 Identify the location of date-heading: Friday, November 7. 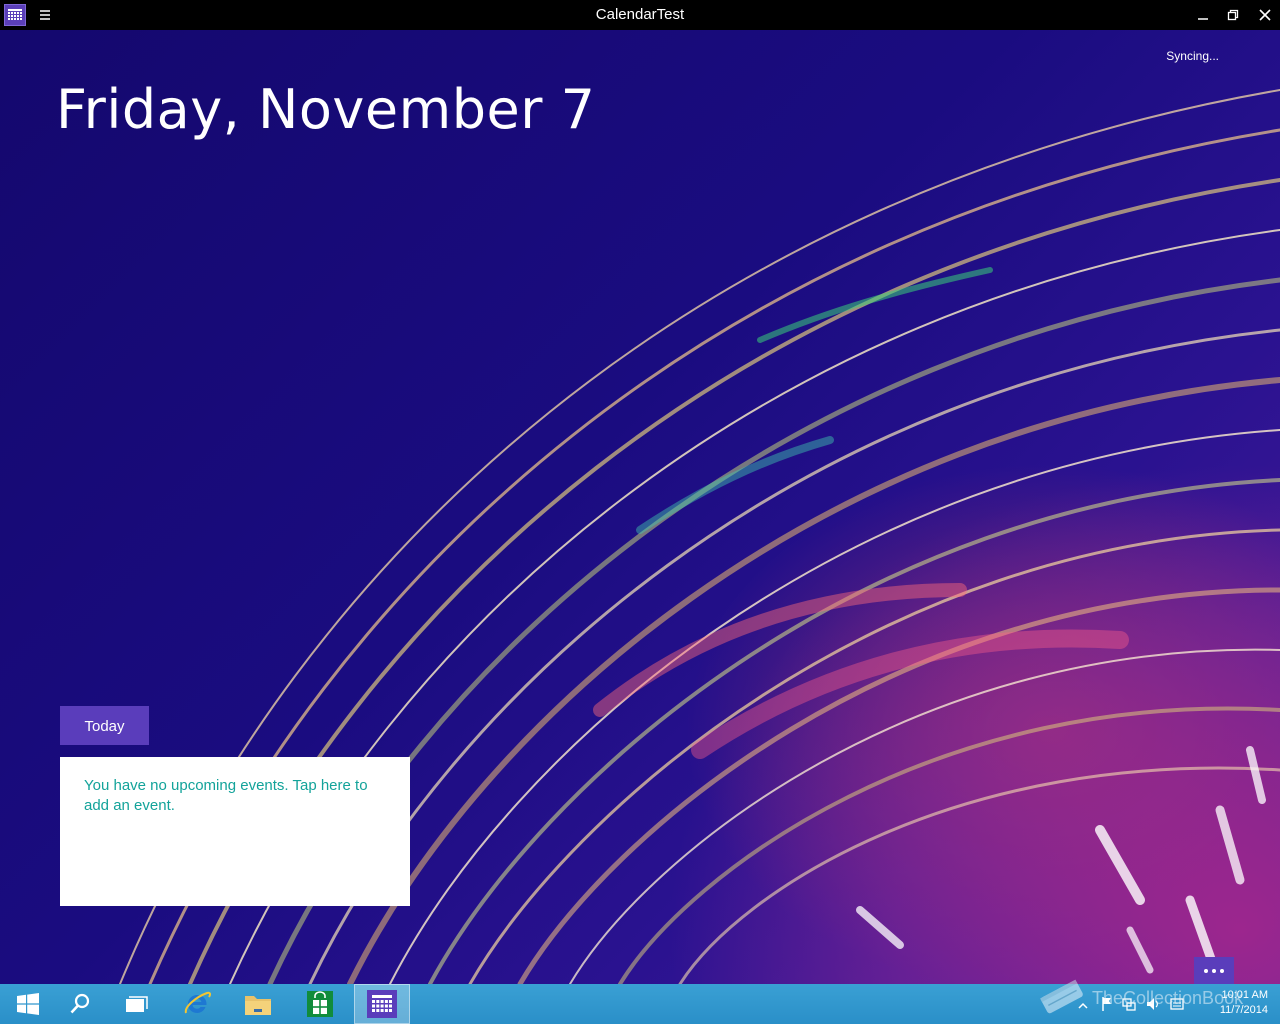
(326, 109).